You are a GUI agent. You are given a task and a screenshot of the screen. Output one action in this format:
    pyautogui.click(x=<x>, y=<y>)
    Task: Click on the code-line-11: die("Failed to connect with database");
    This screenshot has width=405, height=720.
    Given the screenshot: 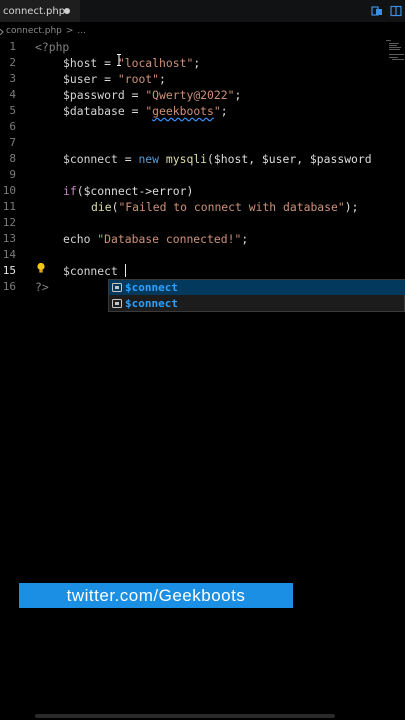 What is the action you would take?
    pyautogui.click(x=224, y=207)
    